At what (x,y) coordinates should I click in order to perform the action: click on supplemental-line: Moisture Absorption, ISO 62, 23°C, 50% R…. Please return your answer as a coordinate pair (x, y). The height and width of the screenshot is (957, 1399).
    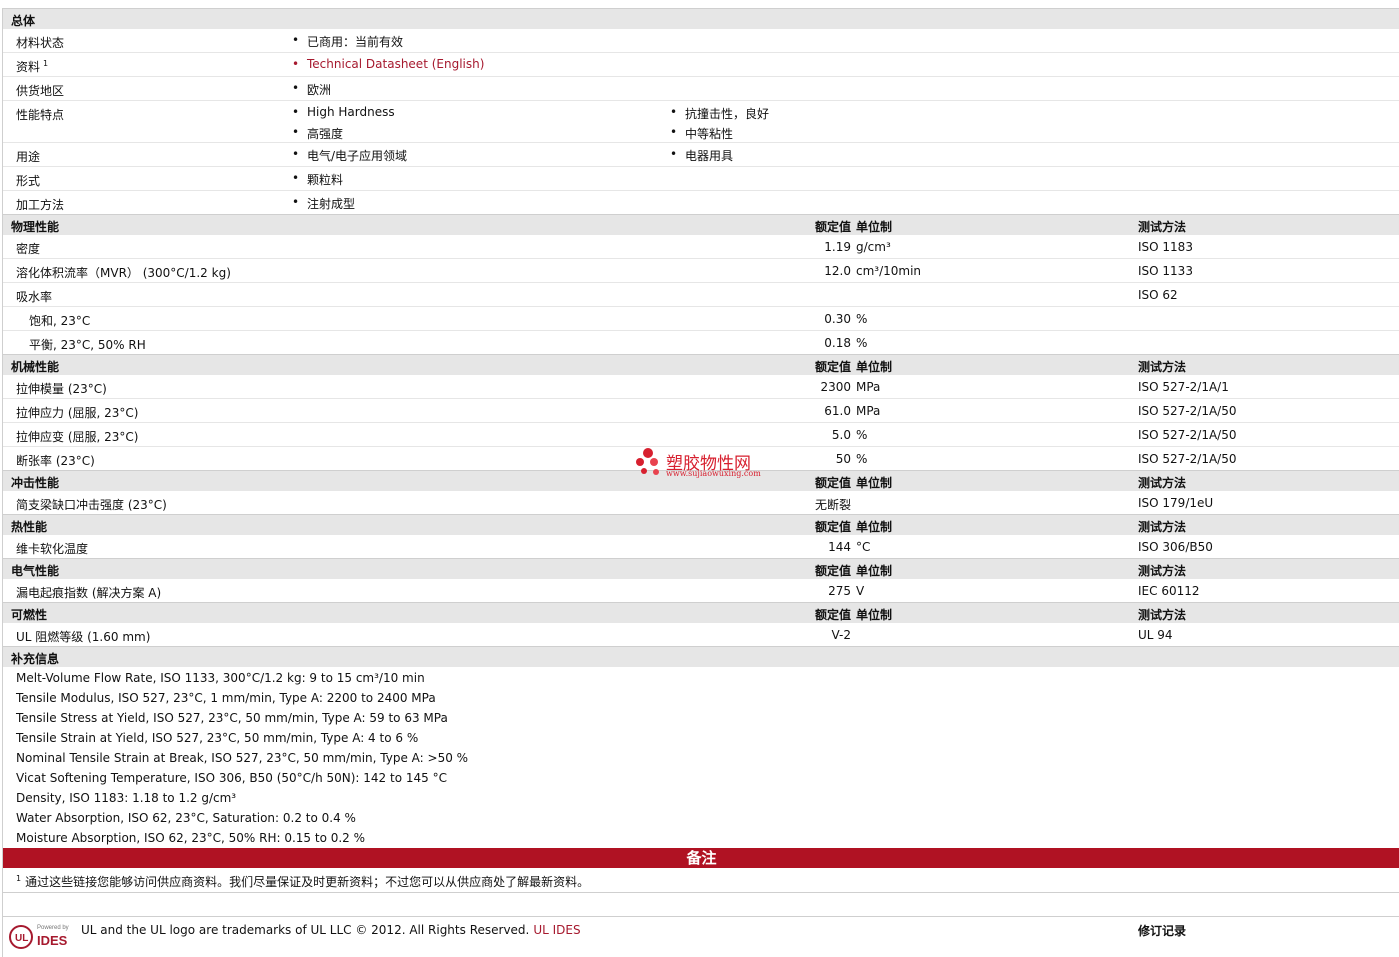
    Looking at the image, I should click on (191, 838).